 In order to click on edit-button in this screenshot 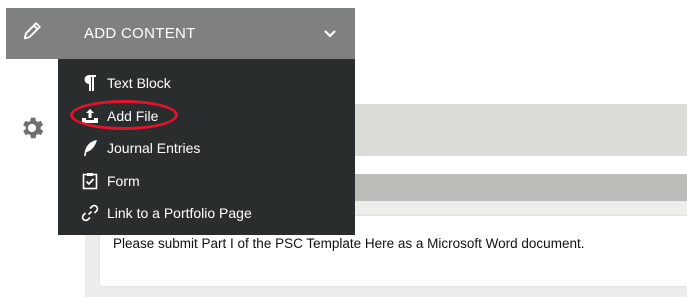, I will do `click(32, 33)`.